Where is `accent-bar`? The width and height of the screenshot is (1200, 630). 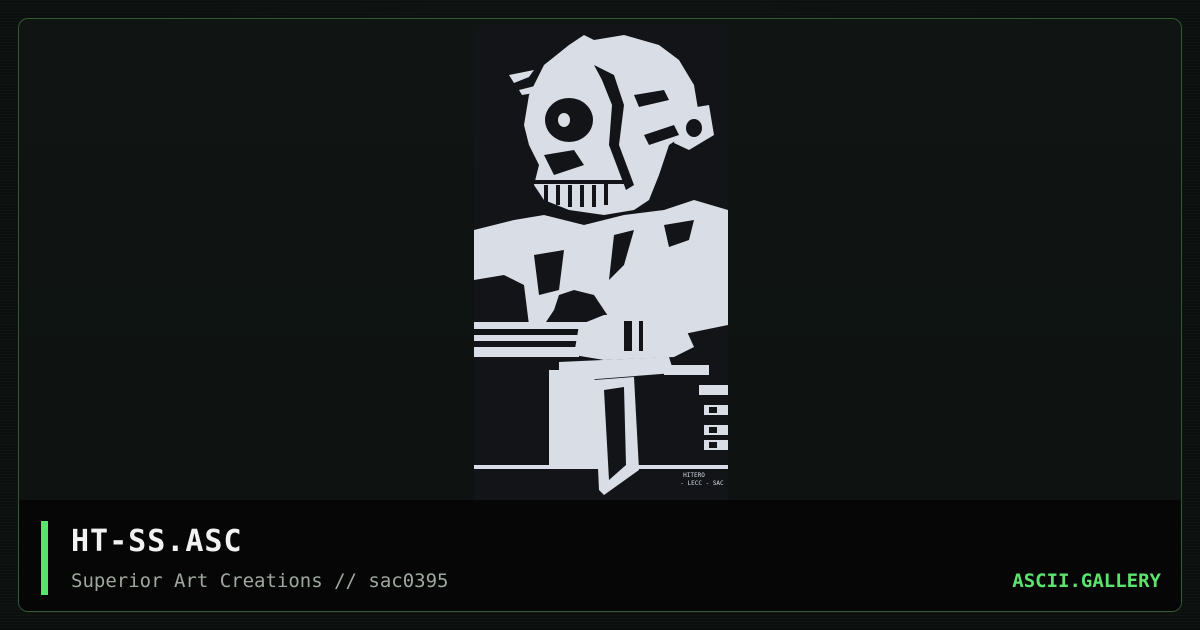
accent-bar is located at coordinates (44, 558).